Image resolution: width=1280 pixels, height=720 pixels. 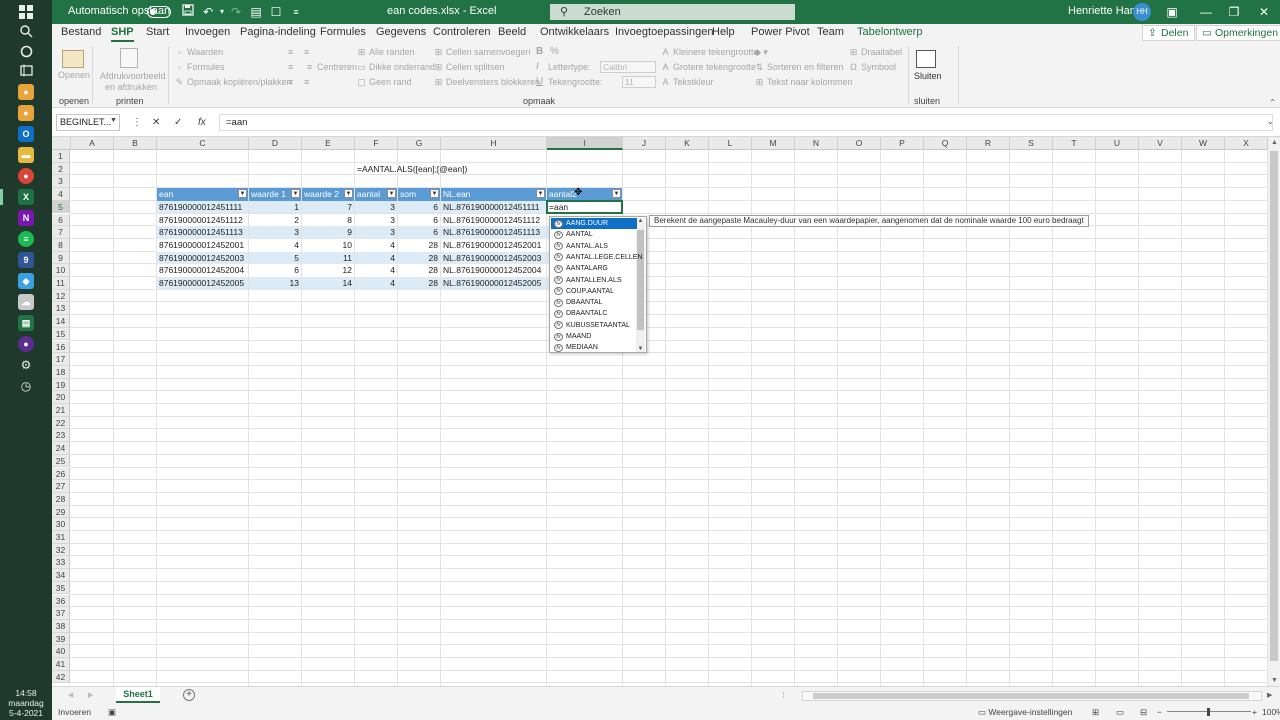 What do you see at coordinates (385, 52) in the screenshot?
I see `all-borders-button: ⊞ Alle randen` at bounding box center [385, 52].